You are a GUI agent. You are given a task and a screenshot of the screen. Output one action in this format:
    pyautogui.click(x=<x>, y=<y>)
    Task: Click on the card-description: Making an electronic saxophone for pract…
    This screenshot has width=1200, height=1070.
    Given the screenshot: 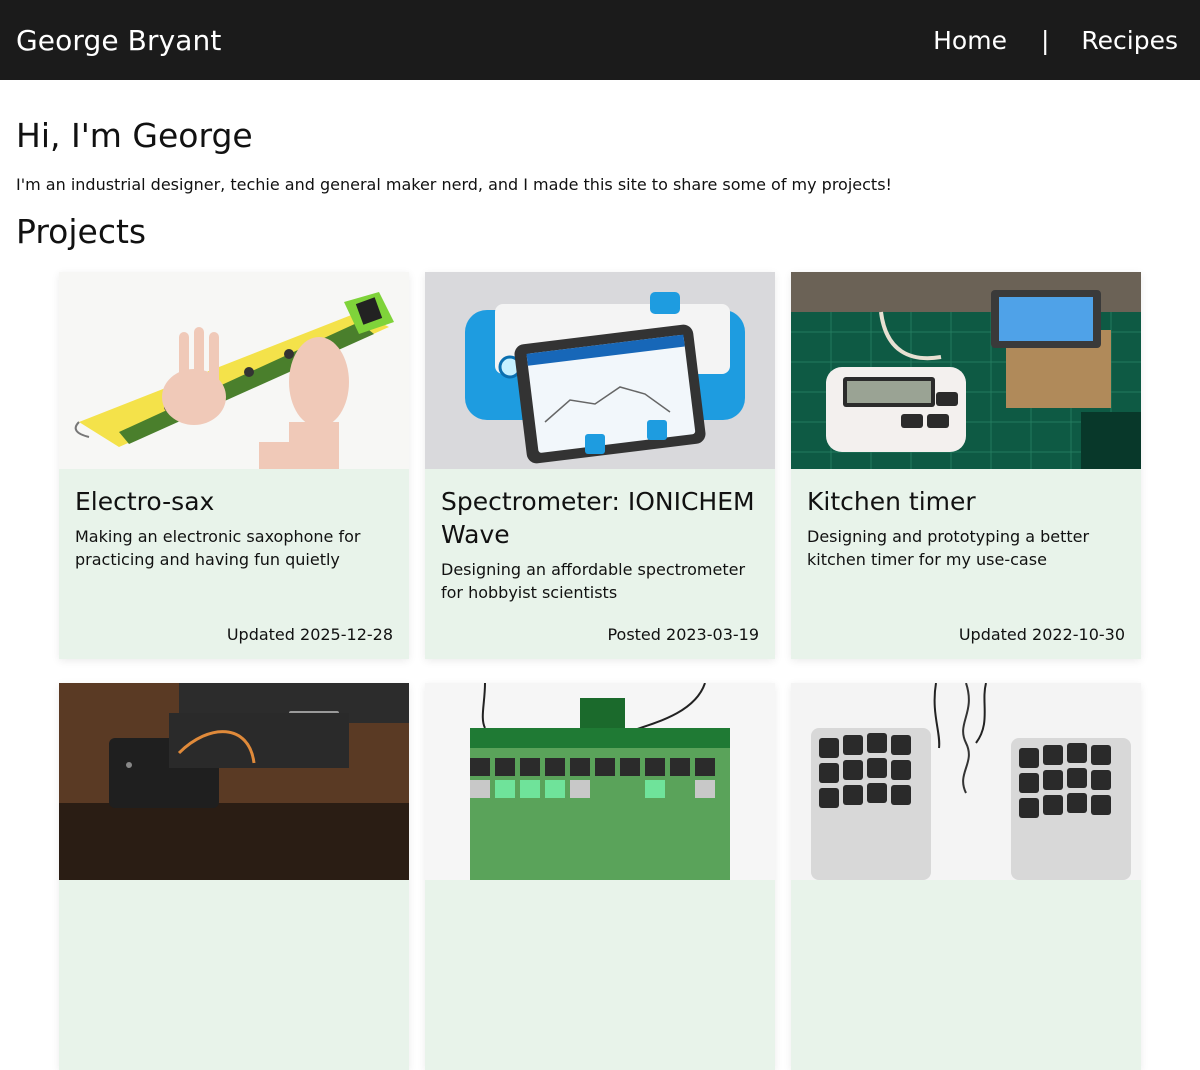 What is the action you would take?
    pyautogui.click(x=218, y=548)
    